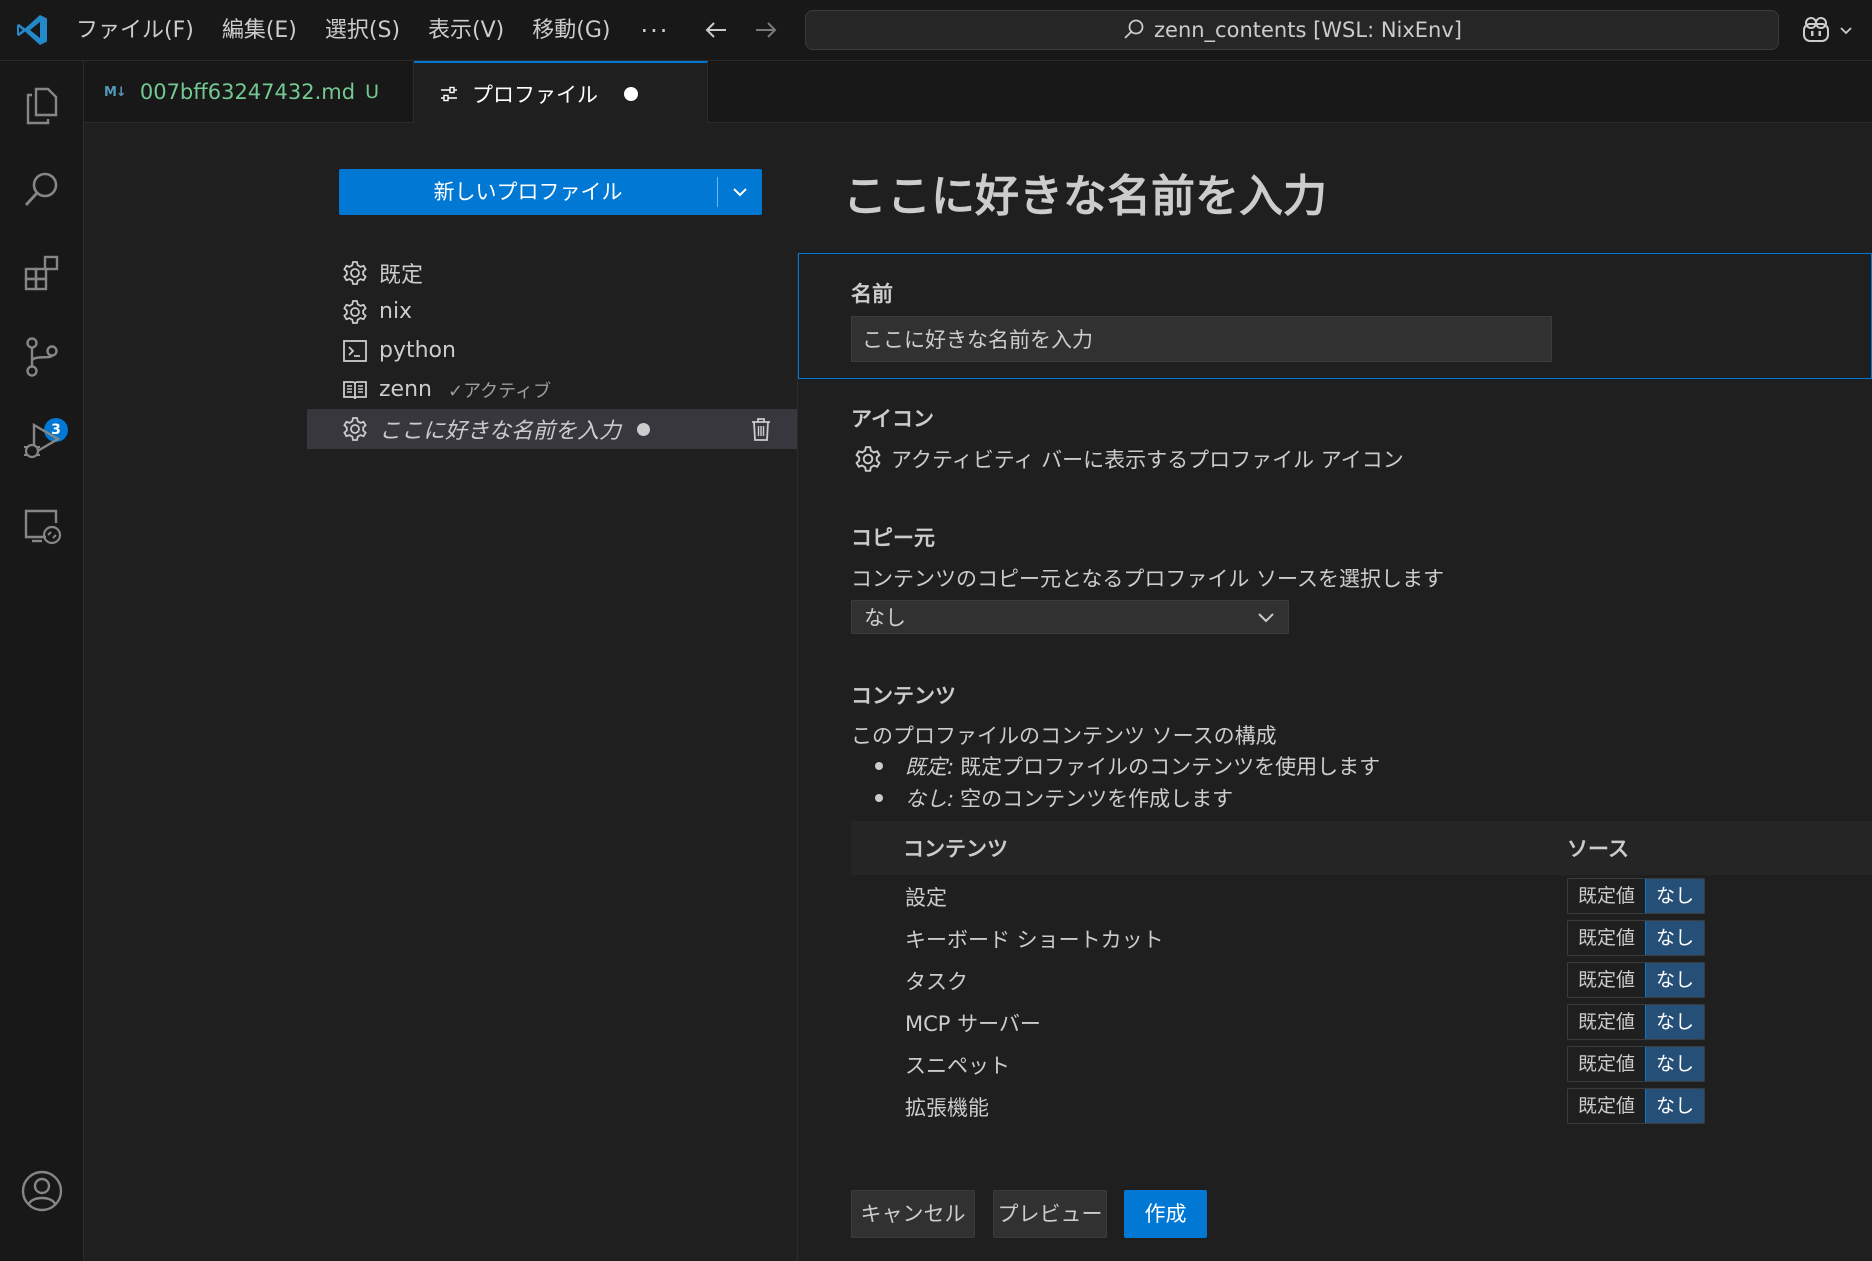  I want to click on content-name: 拡張機能, so click(947, 1108).